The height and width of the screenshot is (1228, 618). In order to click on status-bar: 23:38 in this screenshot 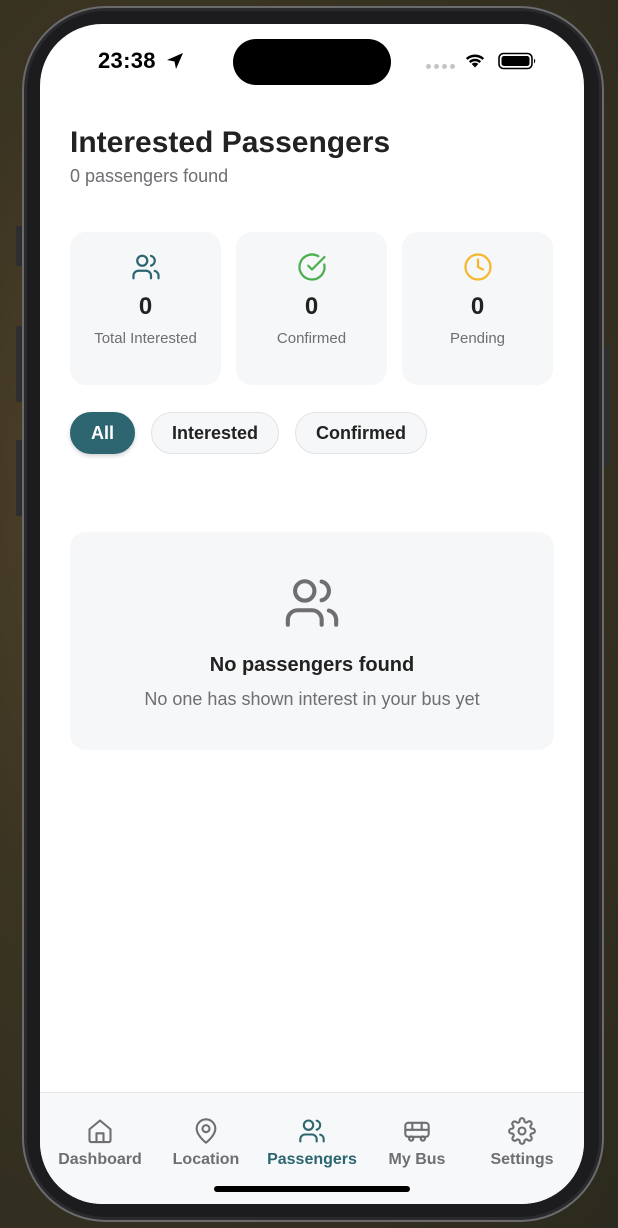, I will do `click(312, 62)`.